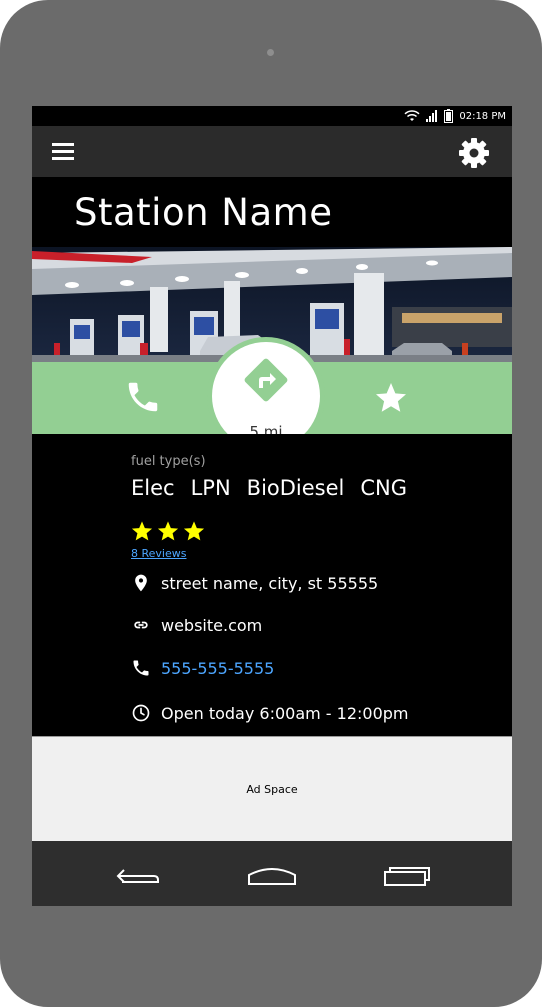  I want to click on phone-small-icon, so click(141, 668).